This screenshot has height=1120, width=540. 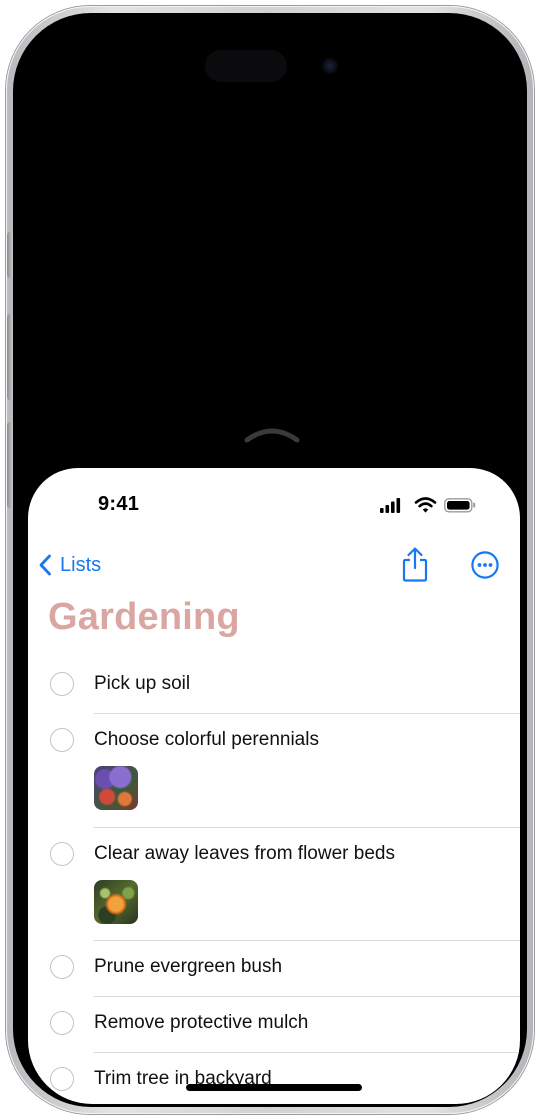 What do you see at coordinates (246, 66) in the screenshot?
I see `dynamic-island` at bounding box center [246, 66].